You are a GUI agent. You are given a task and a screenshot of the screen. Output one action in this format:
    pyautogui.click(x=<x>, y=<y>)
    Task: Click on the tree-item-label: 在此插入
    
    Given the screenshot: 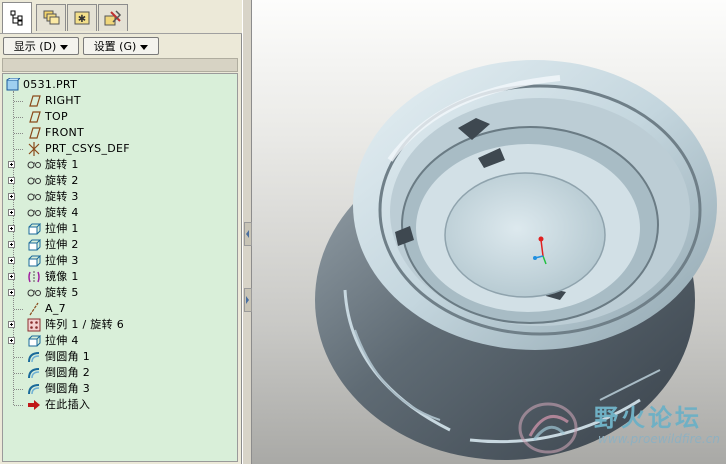 What is the action you would take?
    pyautogui.click(x=68, y=404)
    